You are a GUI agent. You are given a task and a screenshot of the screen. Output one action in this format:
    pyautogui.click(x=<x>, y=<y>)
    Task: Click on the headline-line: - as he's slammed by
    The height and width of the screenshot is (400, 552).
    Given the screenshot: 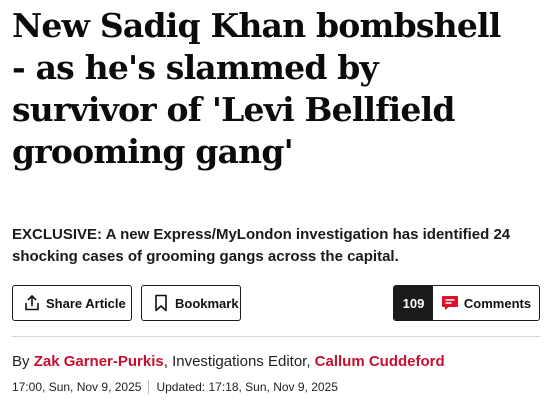 What is the action you would take?
    pyautogui.click(x=195, y=67)
    